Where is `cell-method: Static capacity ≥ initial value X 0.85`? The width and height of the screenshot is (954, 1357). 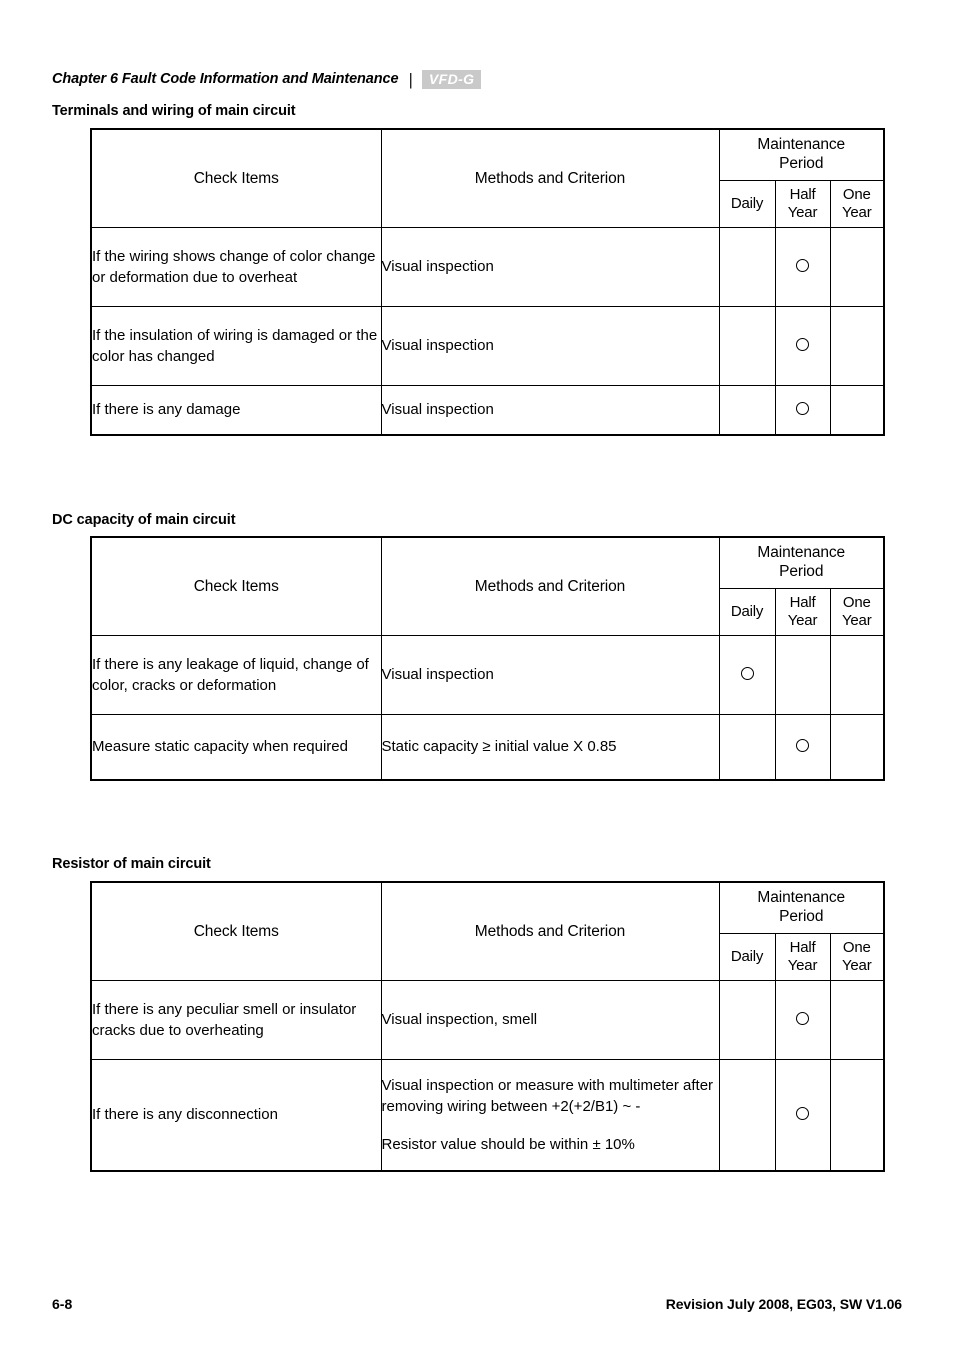
cell-method: Static capacity ≥ initial value X 0.85 is located at coordinates (550, 747).